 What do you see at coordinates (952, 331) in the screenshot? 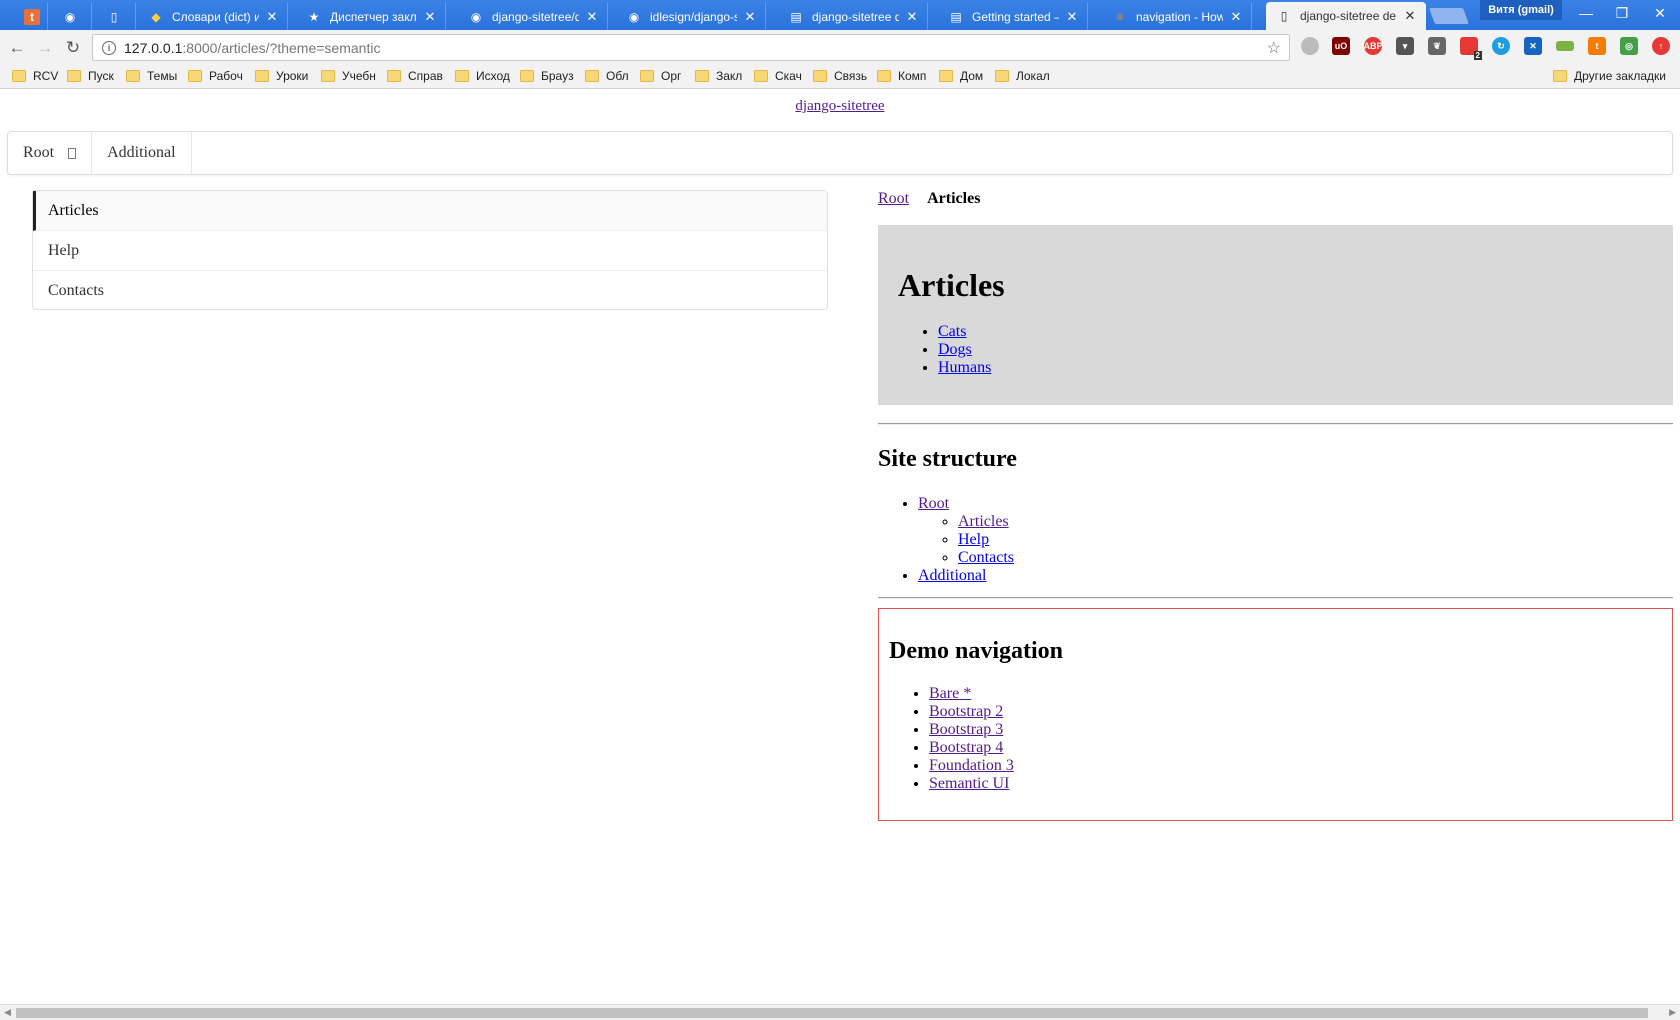
I see `article-link-cats: Cats` at bounding box center [952, 331].